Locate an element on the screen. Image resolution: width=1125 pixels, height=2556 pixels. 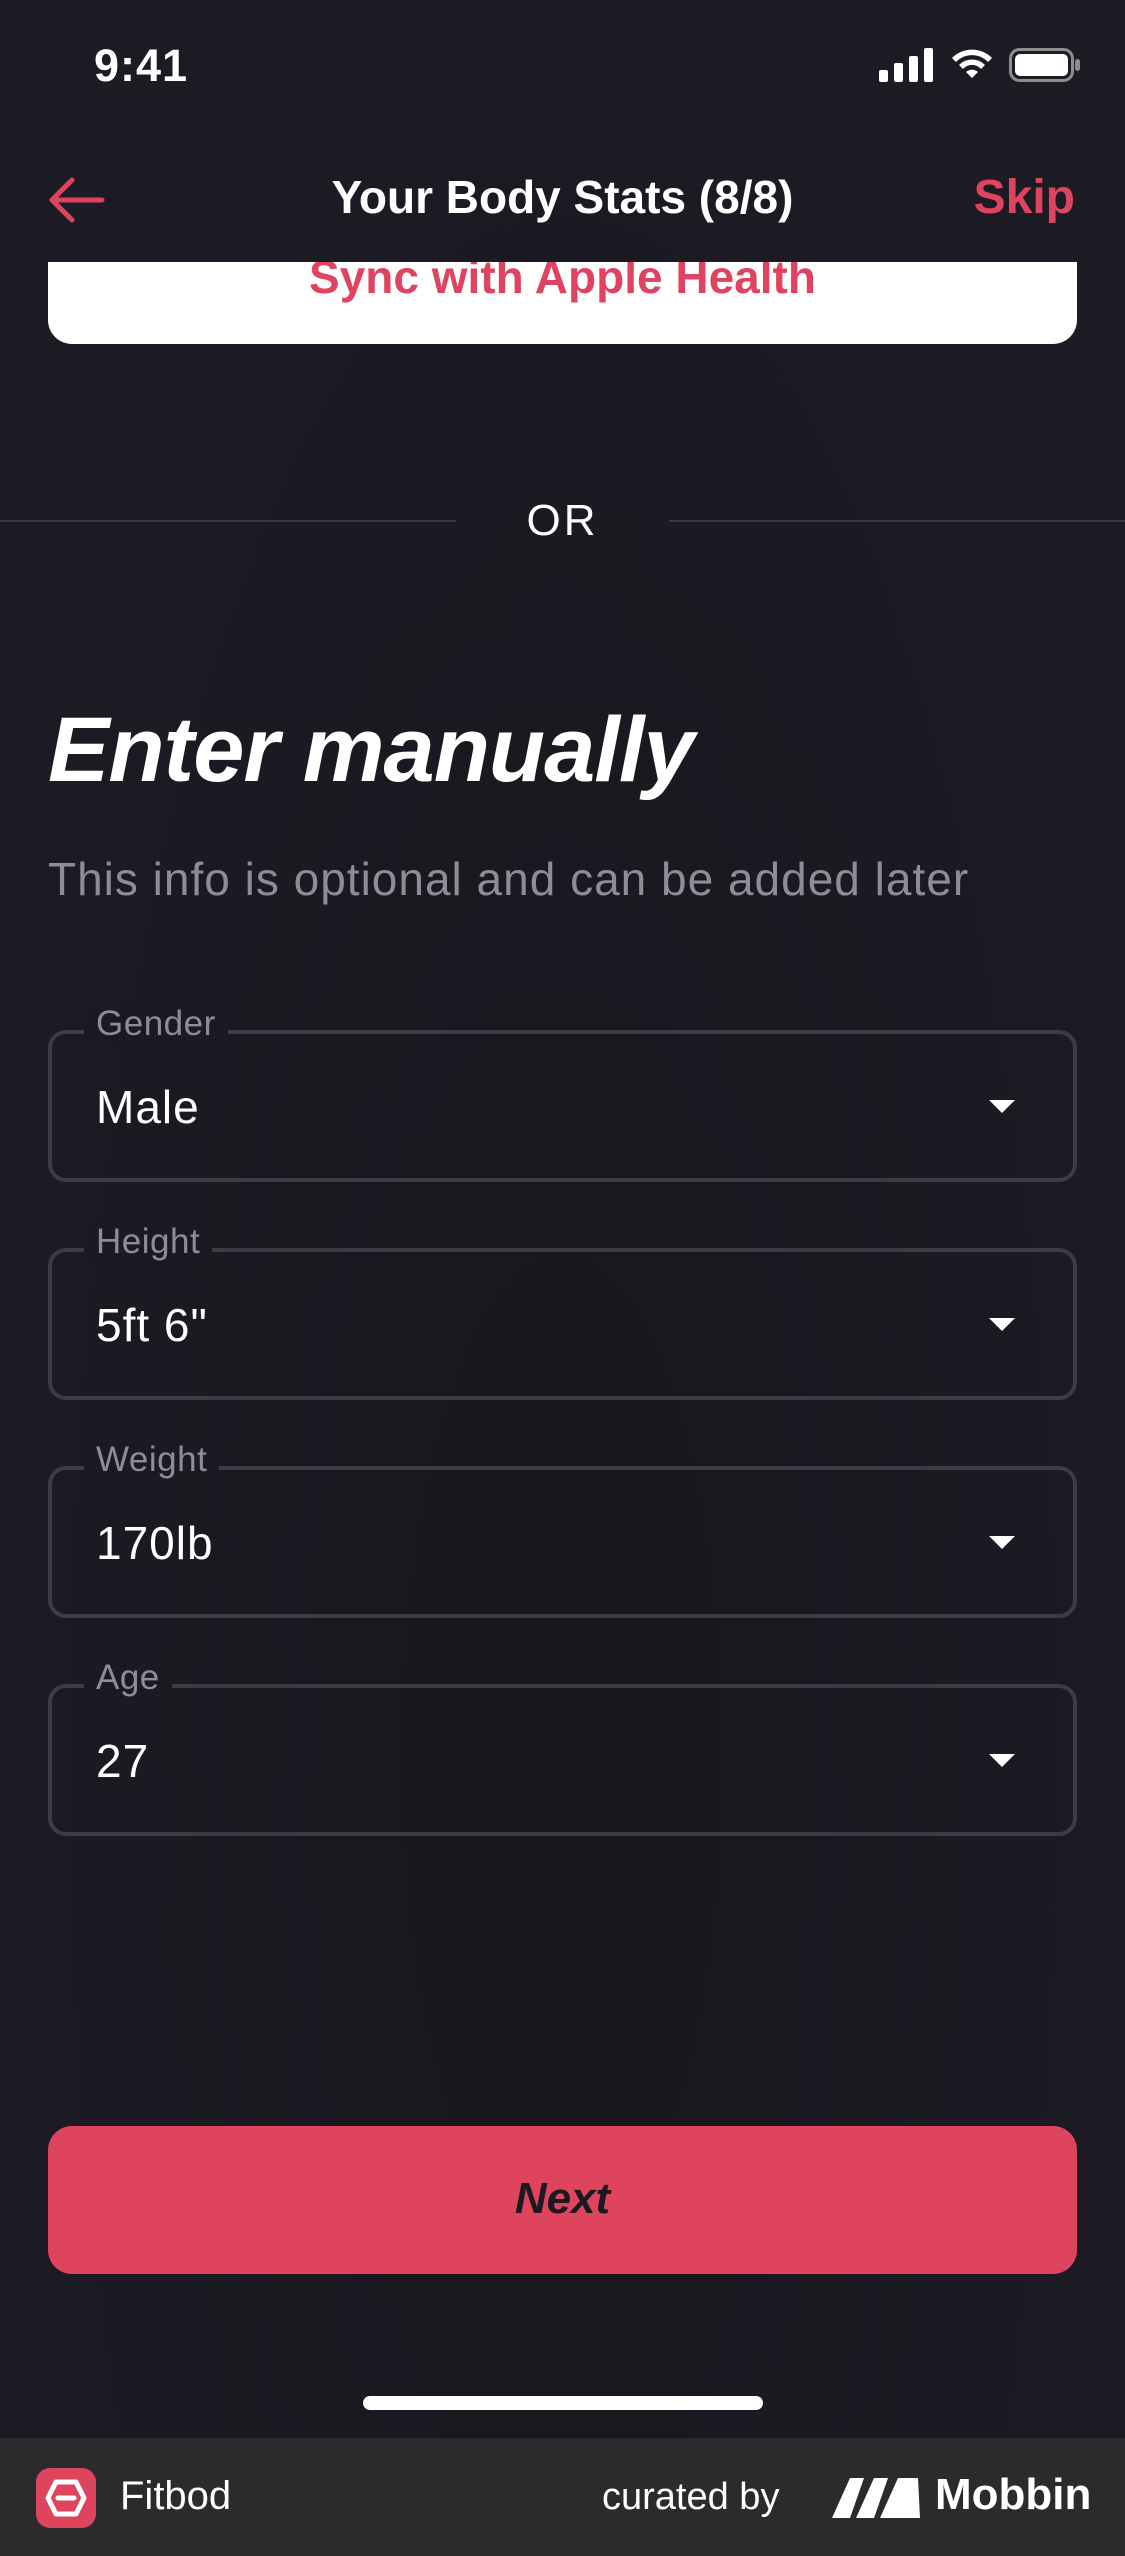
age-value: 27 is located at coordinates (123, 1761).